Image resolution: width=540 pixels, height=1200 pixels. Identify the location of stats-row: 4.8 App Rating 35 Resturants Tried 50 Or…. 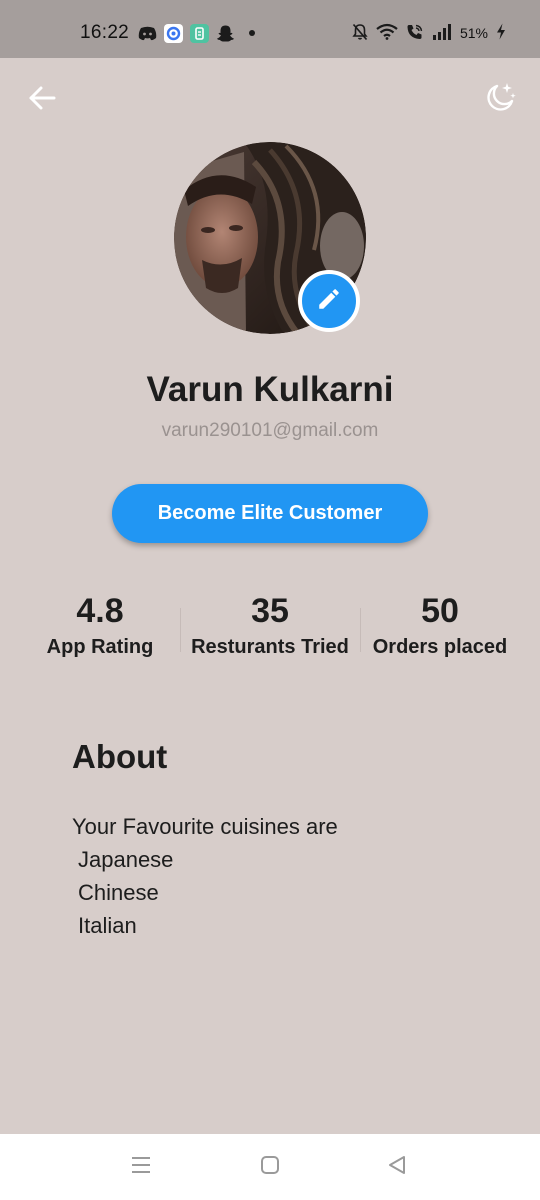
(270, 633).